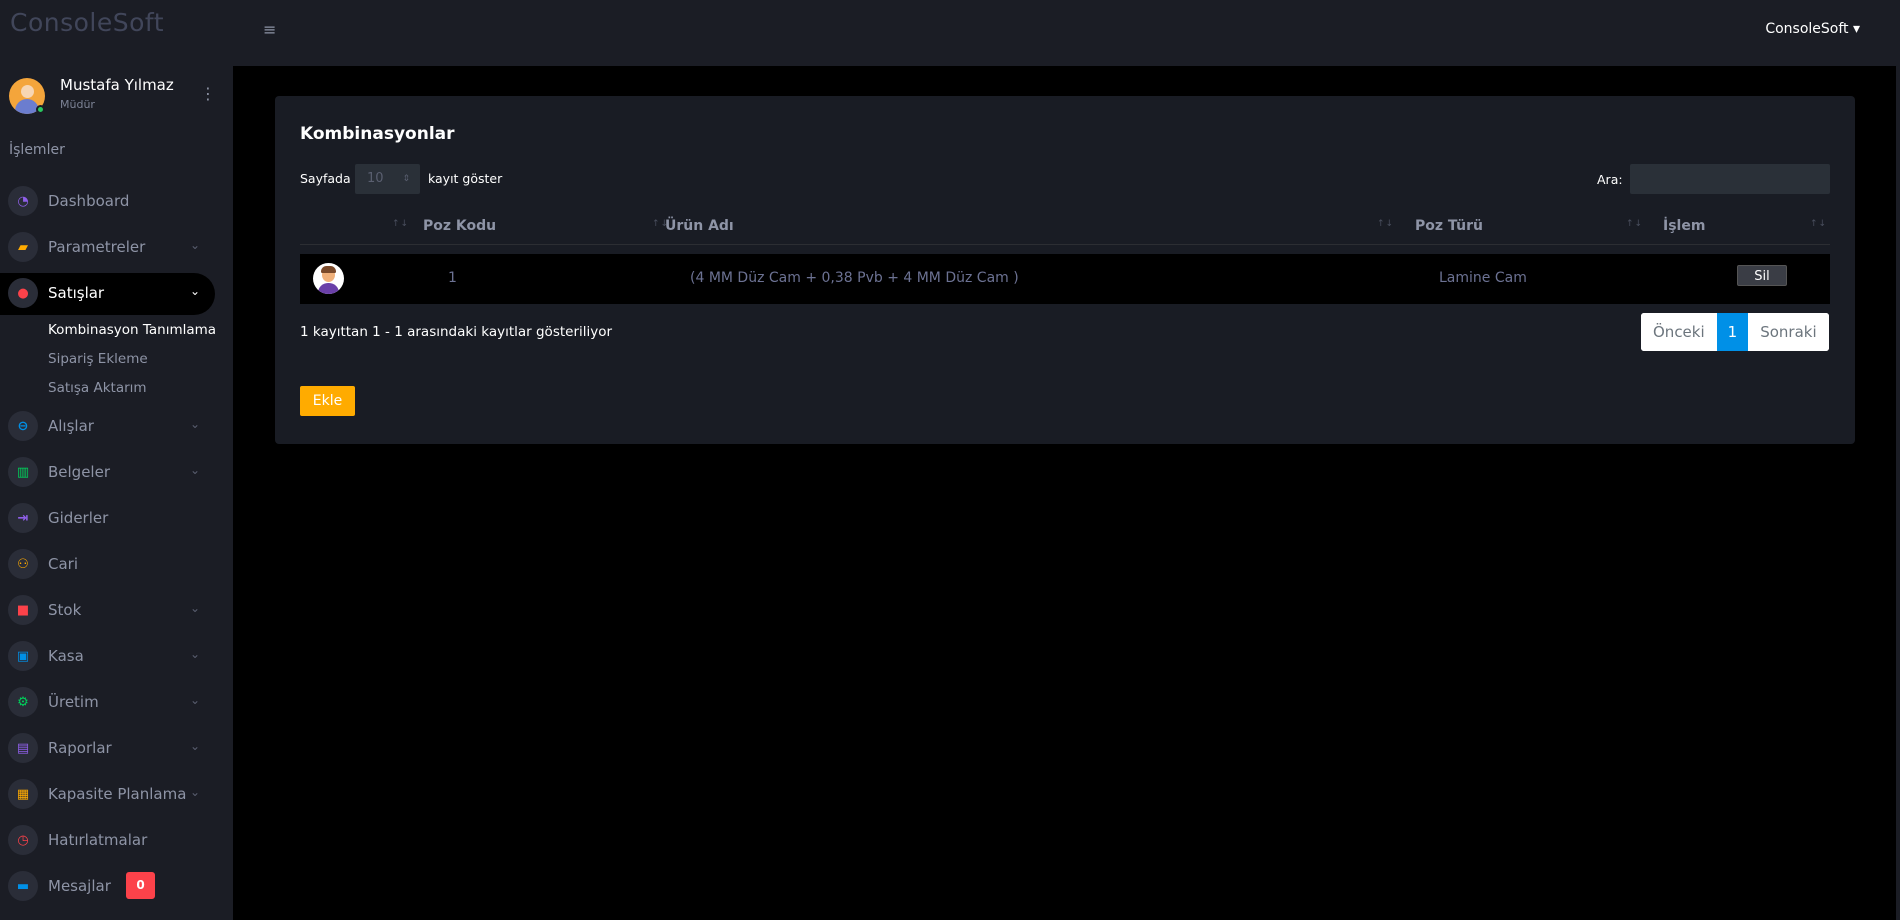  What do you see at coordinates (406, 179) in the screenshot?
I see `select-arrows-icon: ⇕` at bounding box center [406, 179].